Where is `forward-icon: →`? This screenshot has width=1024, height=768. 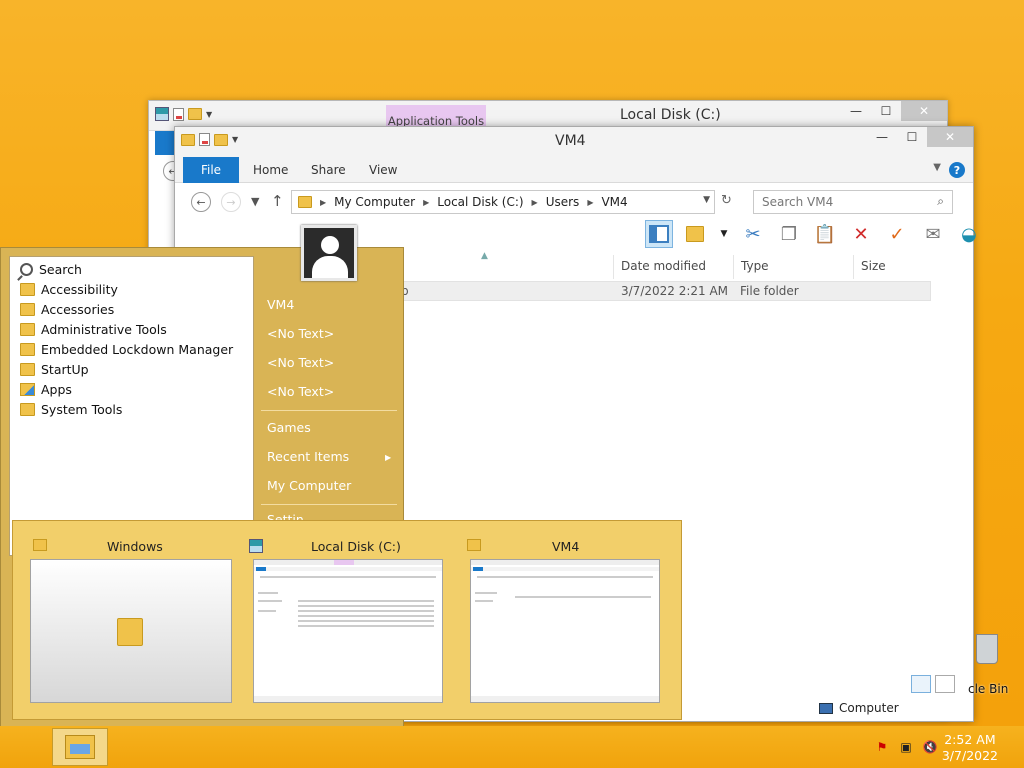
forward-icon: → is located at coordinates (231, 202).